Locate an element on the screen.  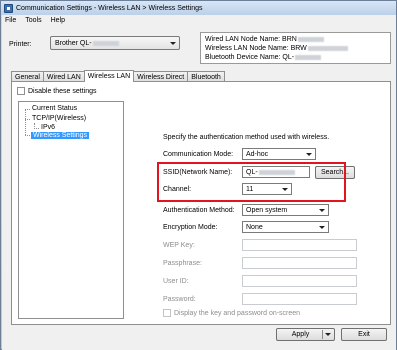
display-key-checkbox is located at coordinates (167, 313).